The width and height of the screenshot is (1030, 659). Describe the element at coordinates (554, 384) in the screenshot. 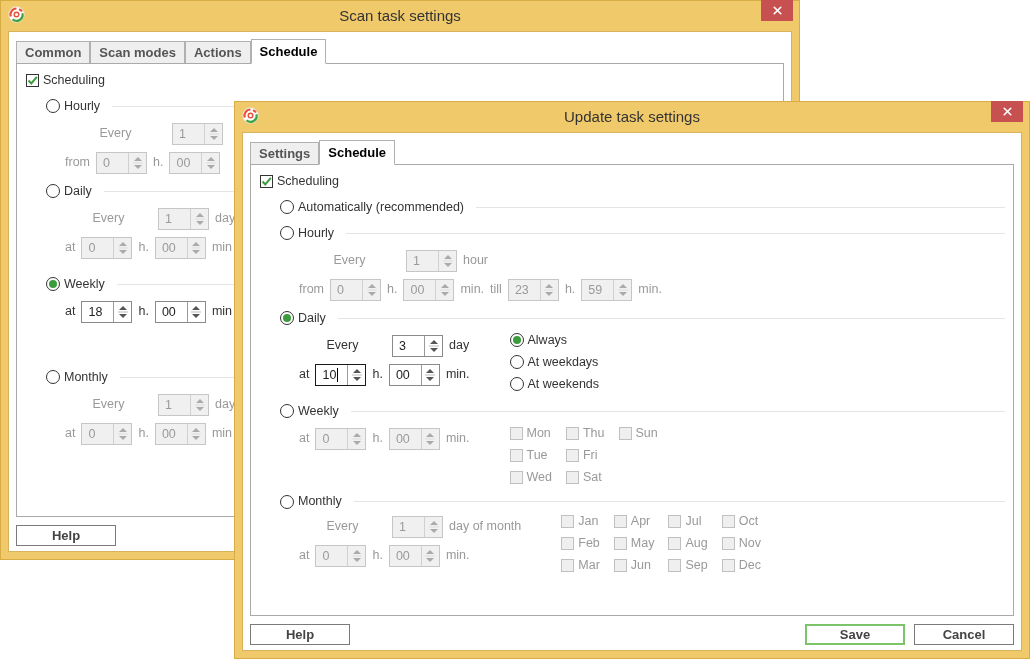

I see `radio-button: At weekends` at that location.